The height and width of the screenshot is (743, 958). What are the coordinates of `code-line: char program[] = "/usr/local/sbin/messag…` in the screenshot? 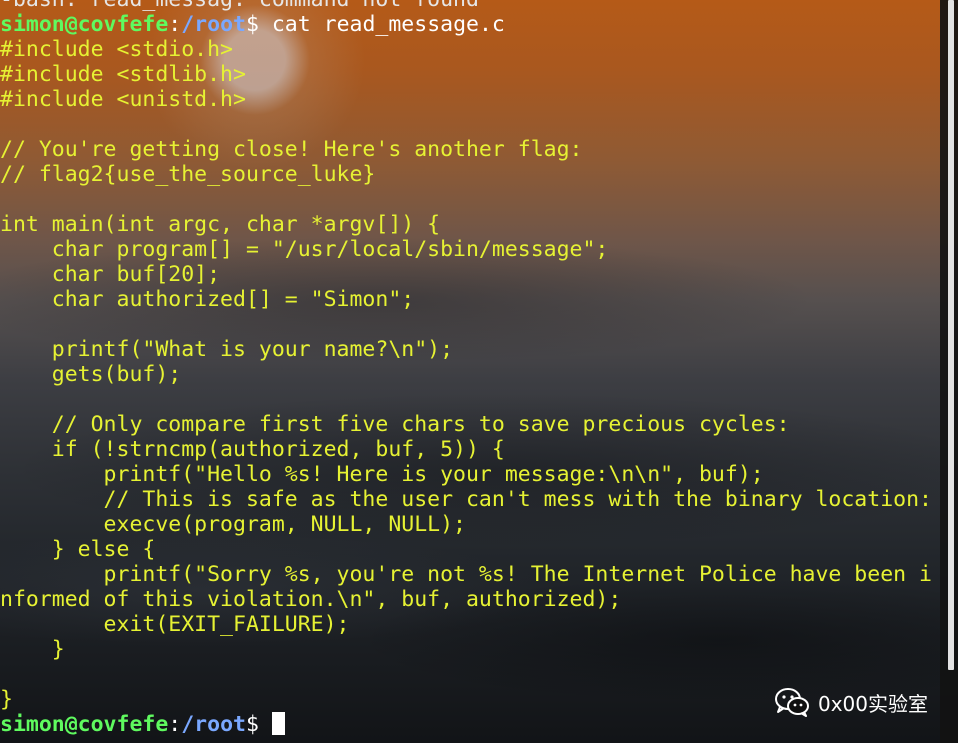 It's located at (304, 249).